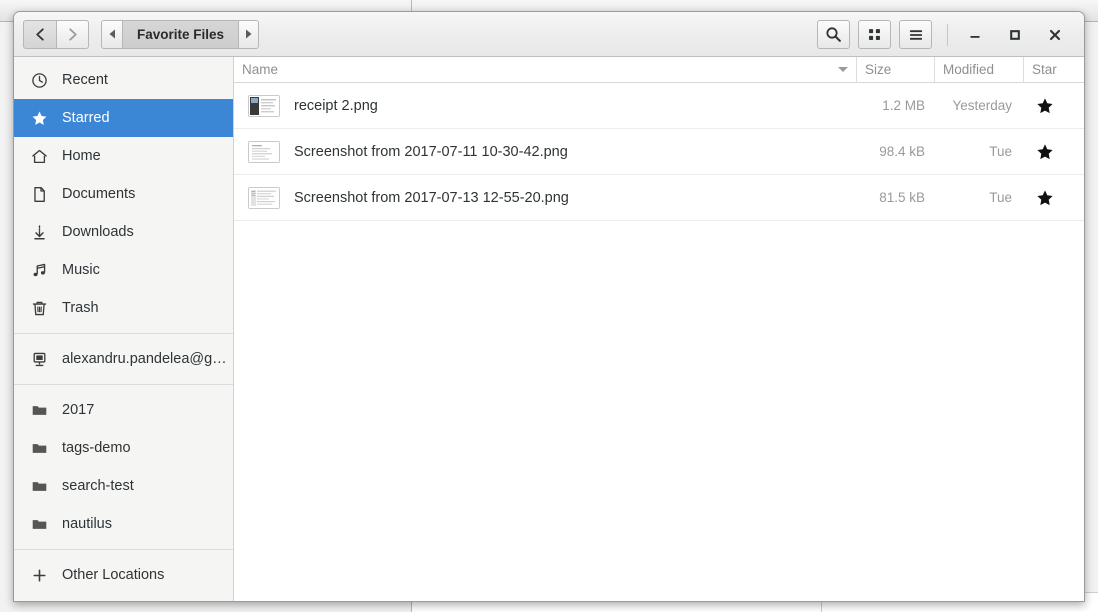  I want to click on download-icon, so click(39, 232).